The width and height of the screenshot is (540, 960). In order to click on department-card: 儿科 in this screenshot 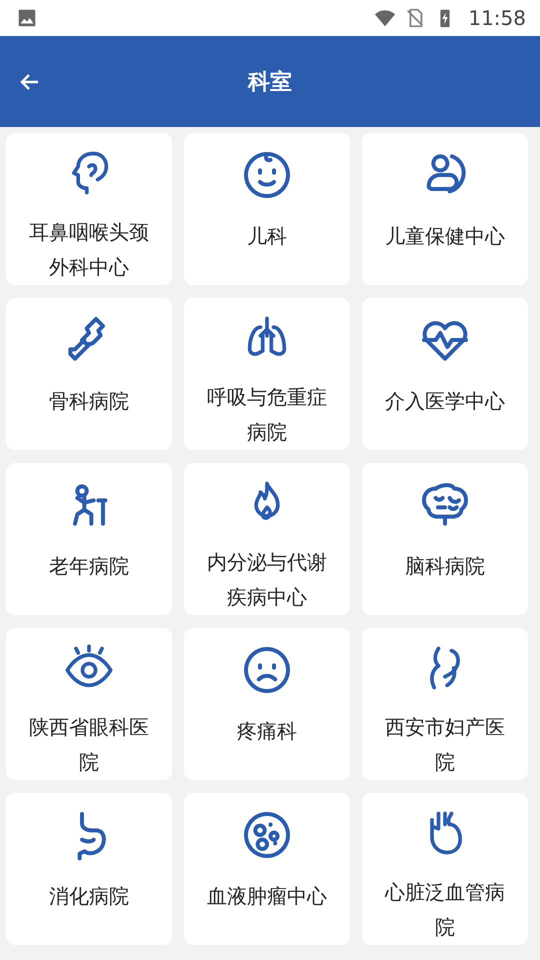, I will do `click(267, 209)`.